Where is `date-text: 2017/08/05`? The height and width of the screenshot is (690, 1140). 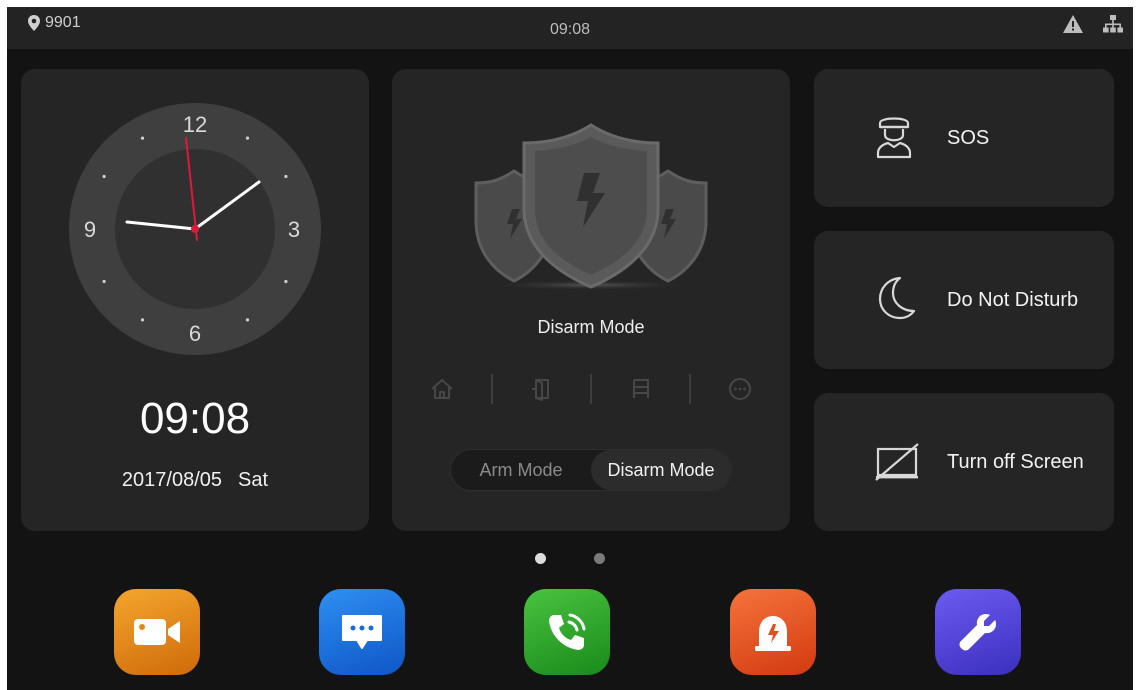
date-text: 2017/08/05 is located at coordinates (172, 480).